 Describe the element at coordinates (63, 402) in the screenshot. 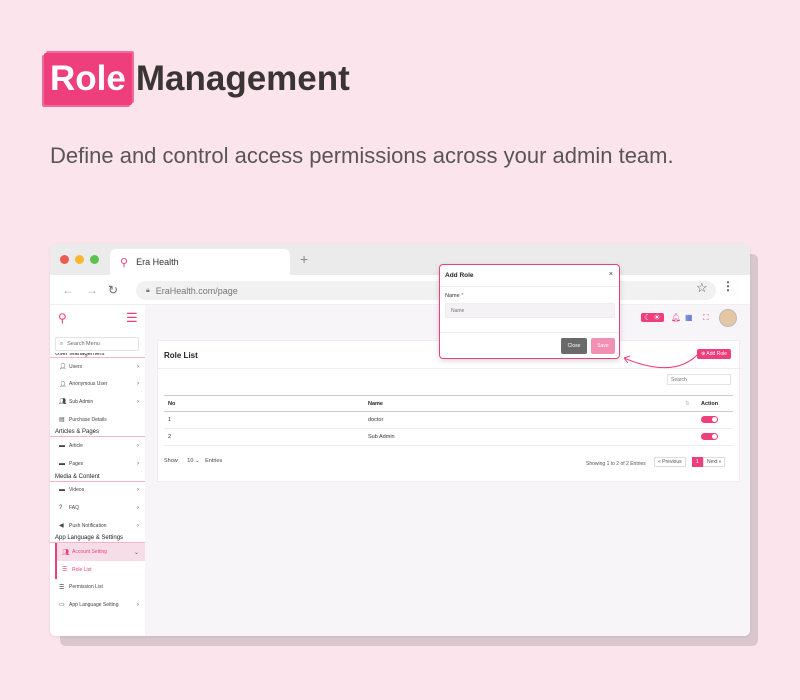

I see `users-icon: 👥︎` at that location.